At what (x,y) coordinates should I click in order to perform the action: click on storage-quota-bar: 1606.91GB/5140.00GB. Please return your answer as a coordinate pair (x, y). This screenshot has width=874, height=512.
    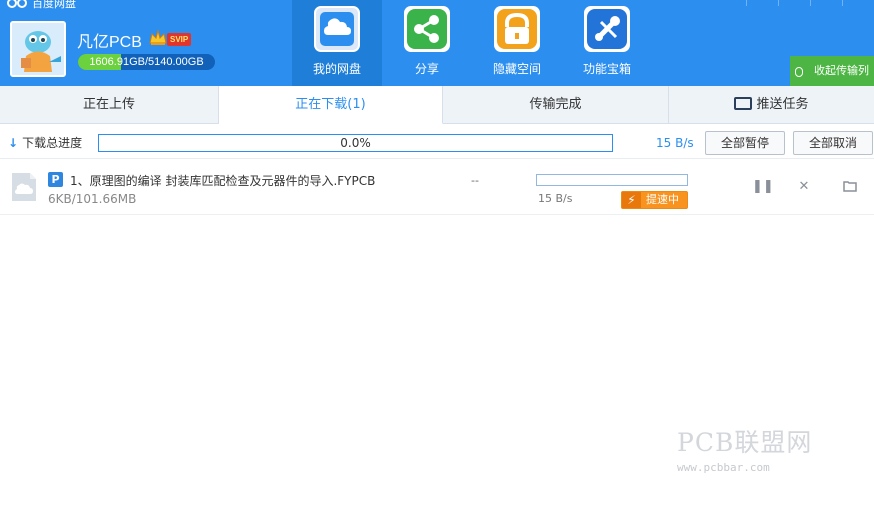
    Looking at the image, I should click on (146, 62).